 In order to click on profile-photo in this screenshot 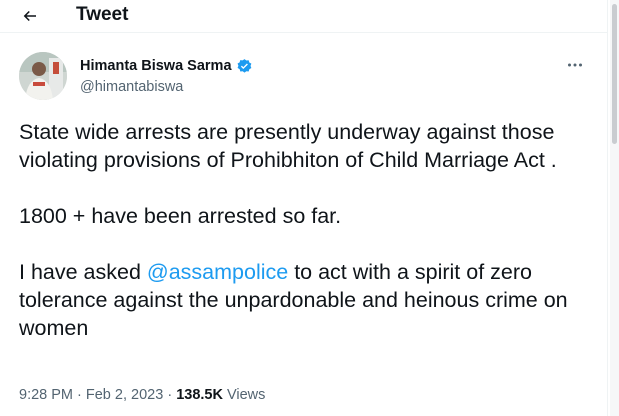, I will do `click(43, 76)`.